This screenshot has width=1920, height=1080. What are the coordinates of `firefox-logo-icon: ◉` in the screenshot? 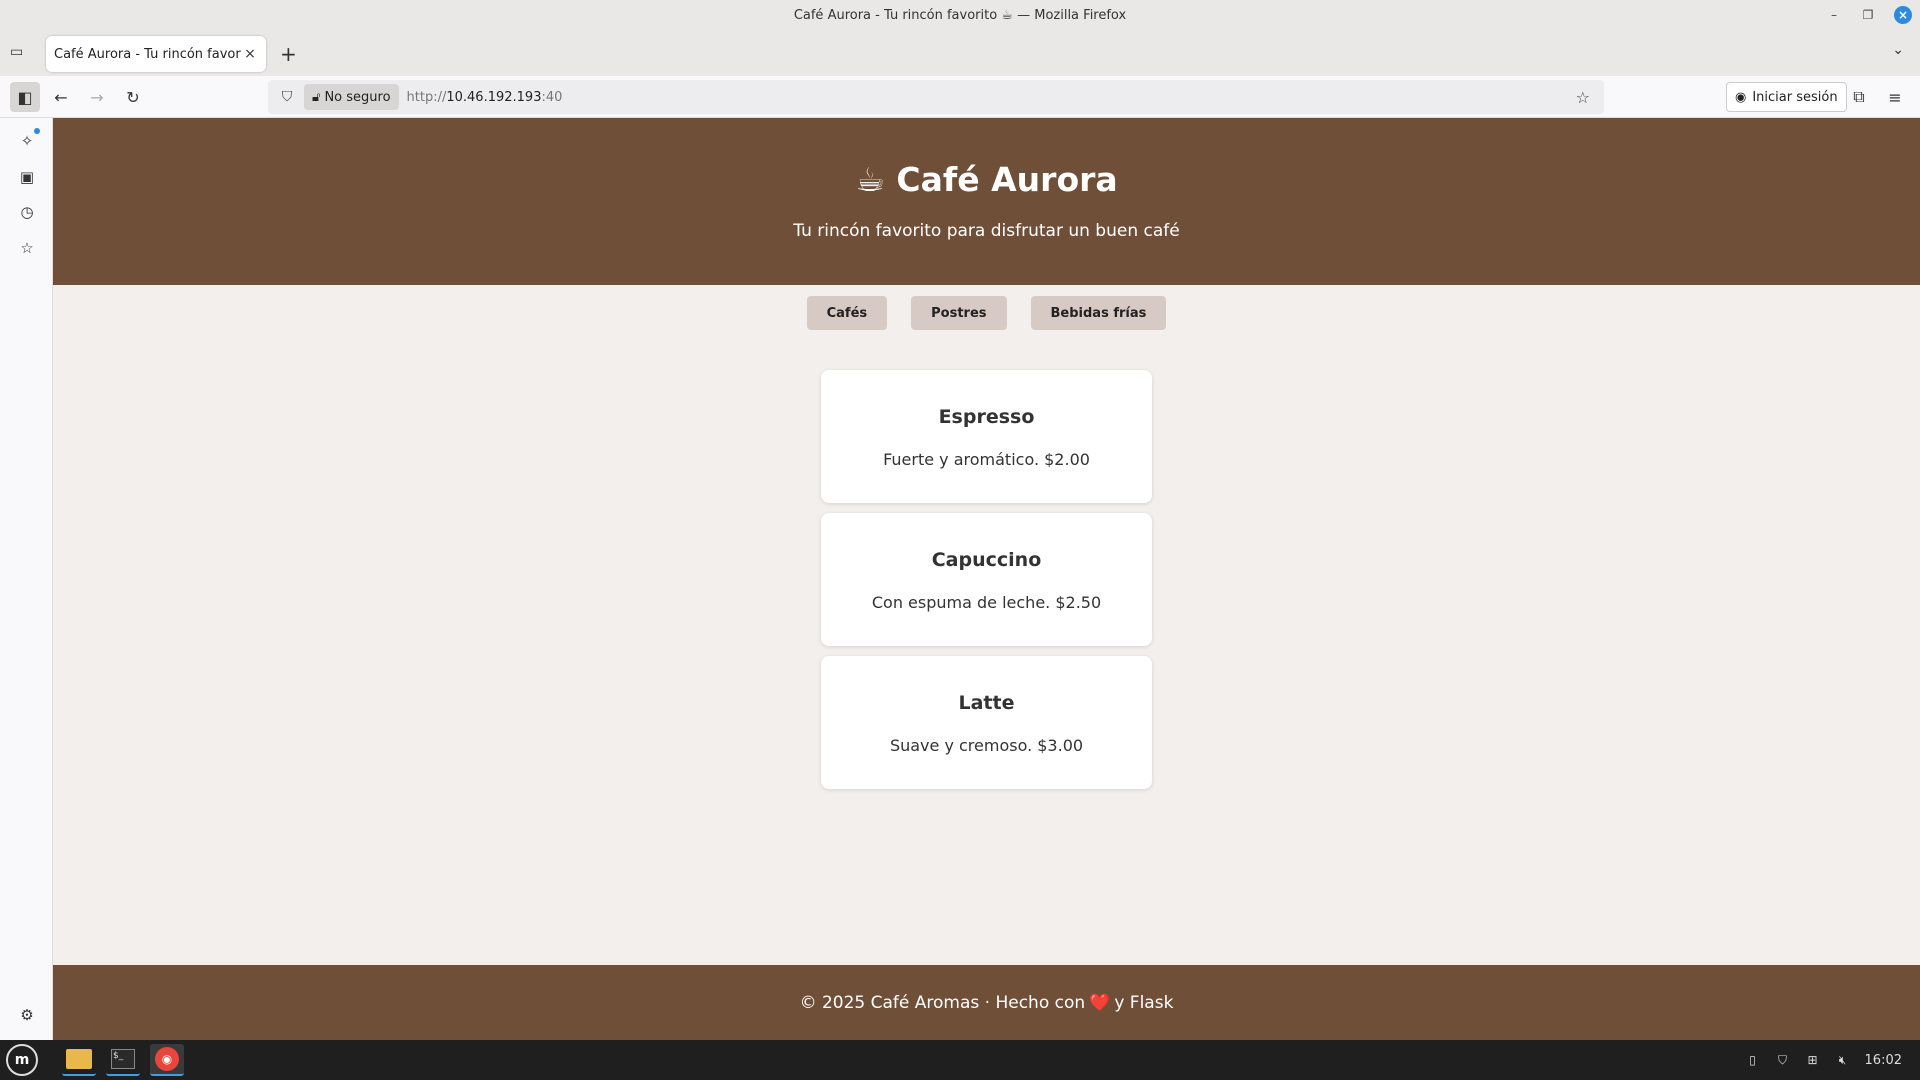 It's located at (167, 1059).